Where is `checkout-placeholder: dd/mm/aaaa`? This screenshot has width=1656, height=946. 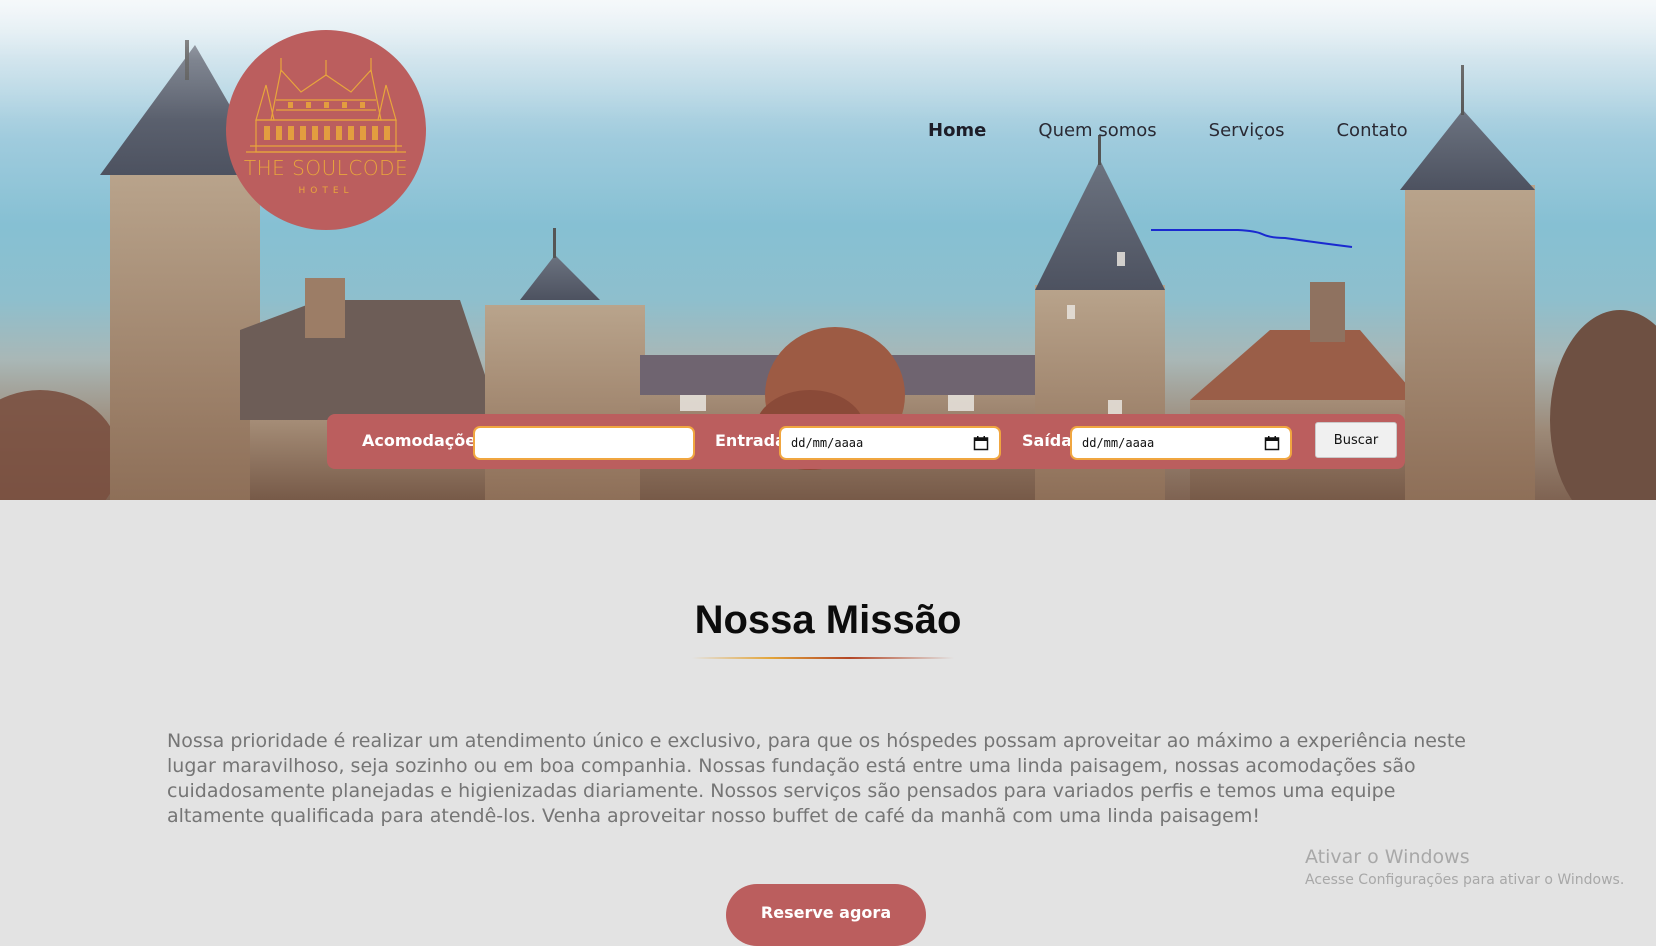
checkout-placeholder: dd/mm/aaaa is located at coordinates (1118, 443).